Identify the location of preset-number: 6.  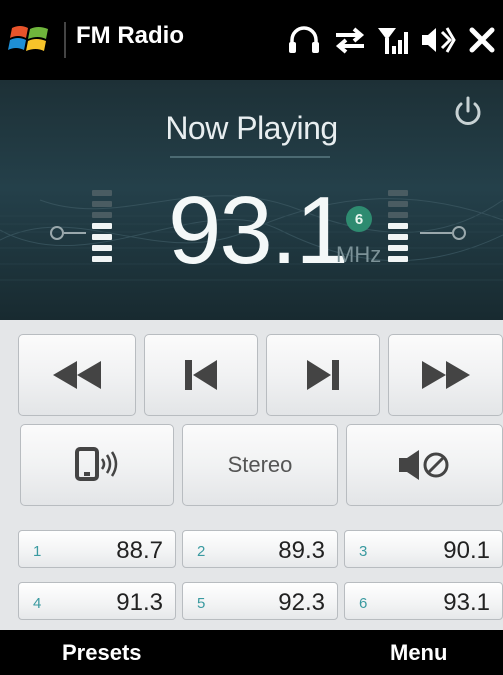
(363, 603).